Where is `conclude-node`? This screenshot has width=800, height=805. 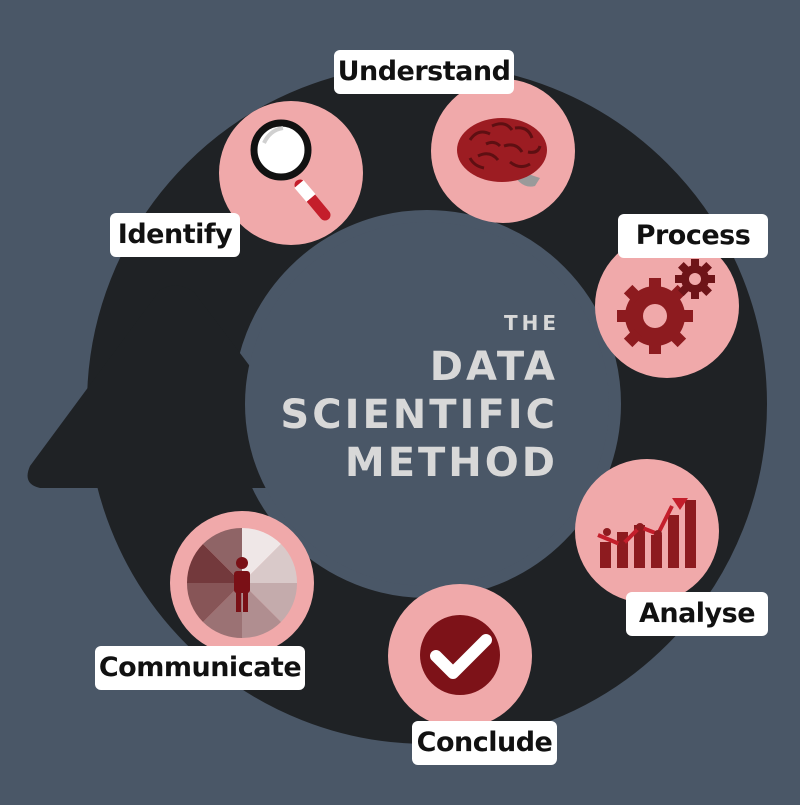 conclude-node is located at coordinates (460, 656).